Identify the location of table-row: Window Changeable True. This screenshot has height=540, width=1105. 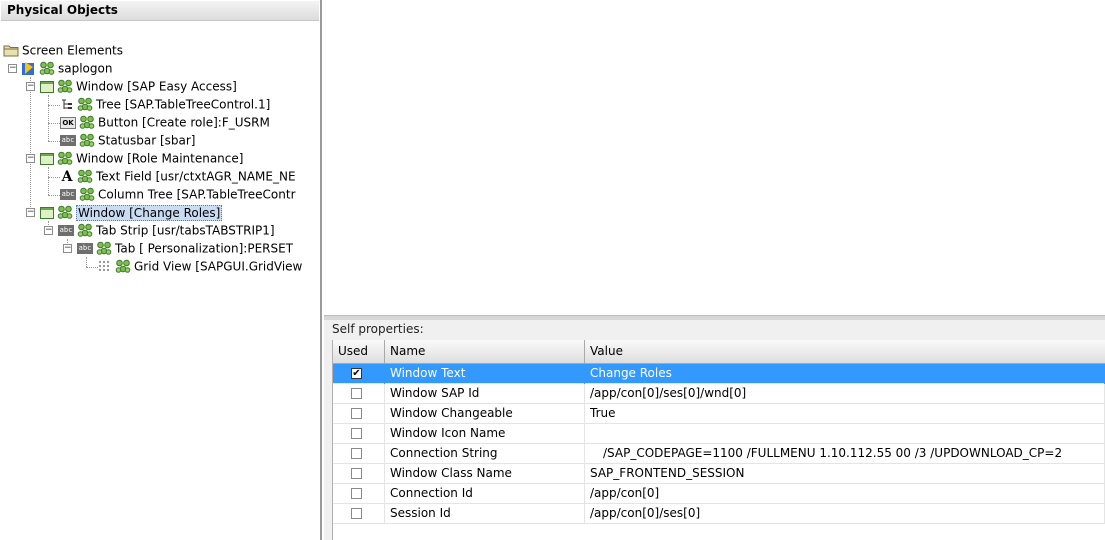
(719, 414).